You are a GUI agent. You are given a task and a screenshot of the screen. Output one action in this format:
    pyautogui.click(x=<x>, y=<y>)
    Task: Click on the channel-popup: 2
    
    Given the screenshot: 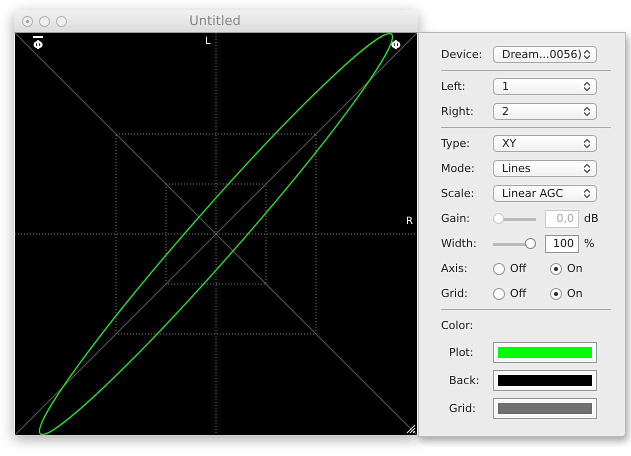 What is the action you would take?
    pyautogui.click(x=545, y=111)
    